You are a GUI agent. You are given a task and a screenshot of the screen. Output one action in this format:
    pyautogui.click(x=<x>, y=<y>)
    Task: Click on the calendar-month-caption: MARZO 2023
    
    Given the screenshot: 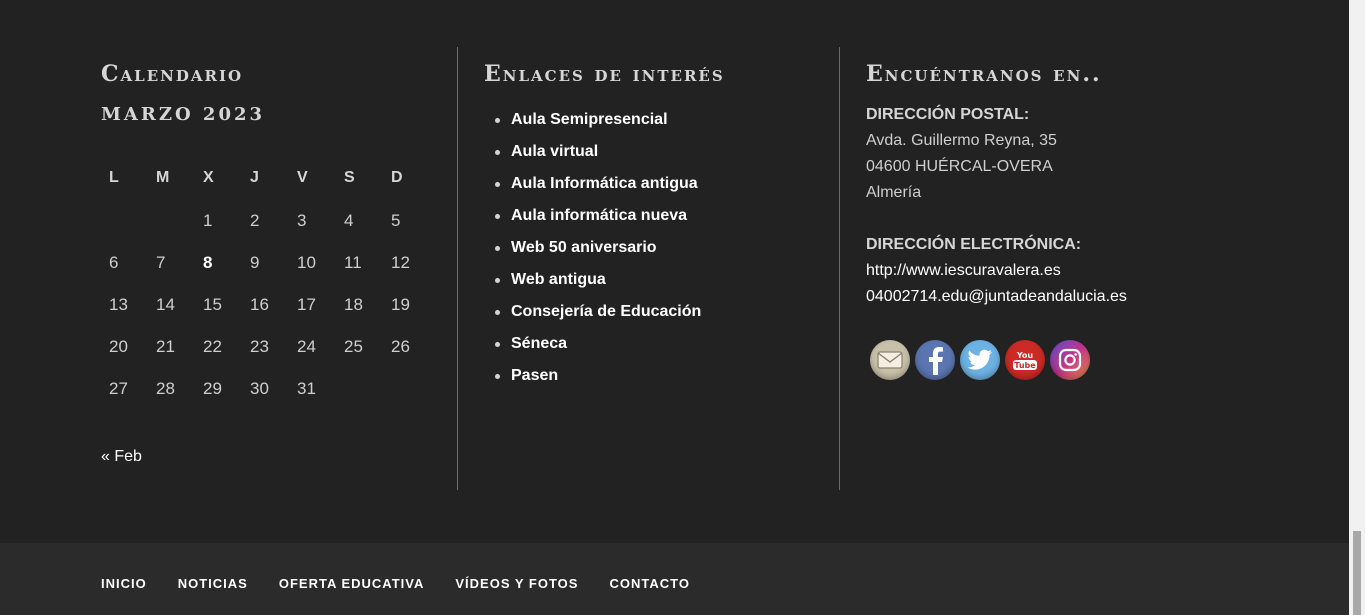 What is the action you would take?
    pyautogui.click(x=183, y=114)
    